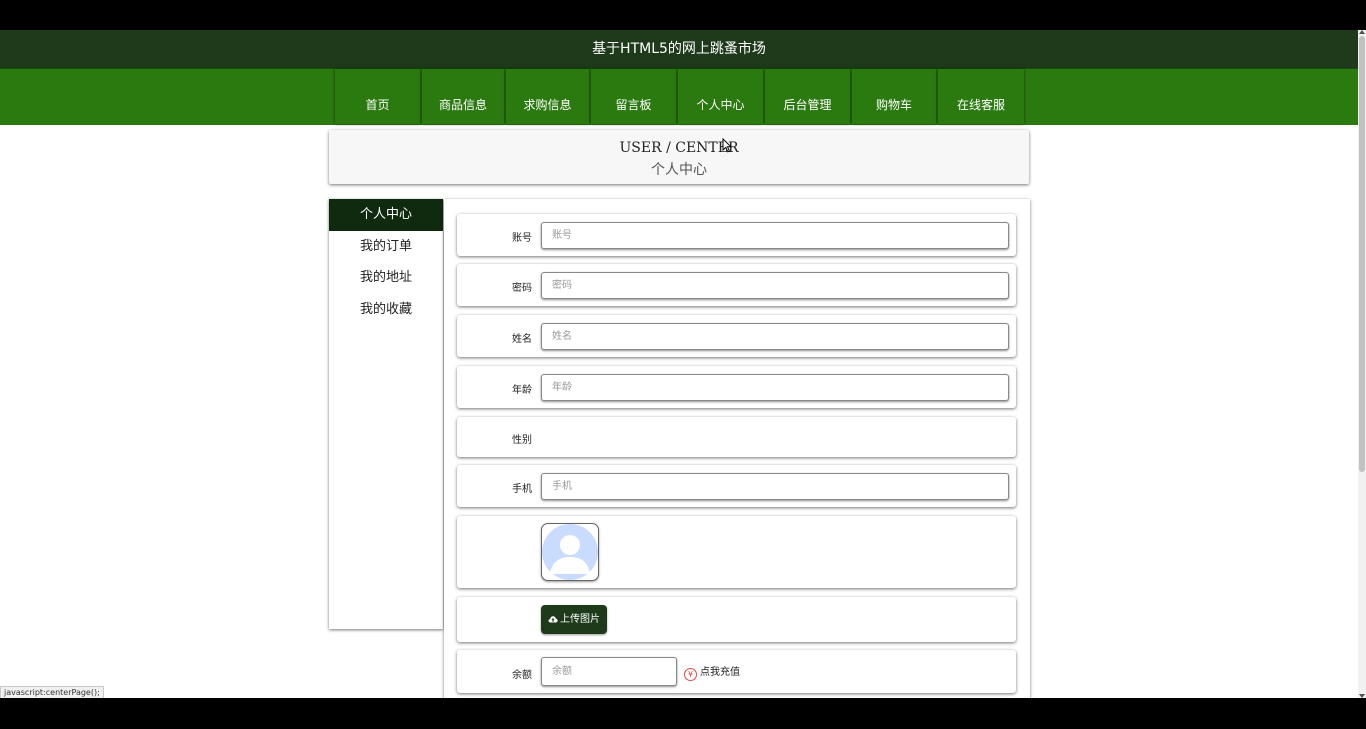  Describe the element at coordinates (52, 692) in the screenshot. I see `status-bar-url: javascript:centerPage();` at that location.